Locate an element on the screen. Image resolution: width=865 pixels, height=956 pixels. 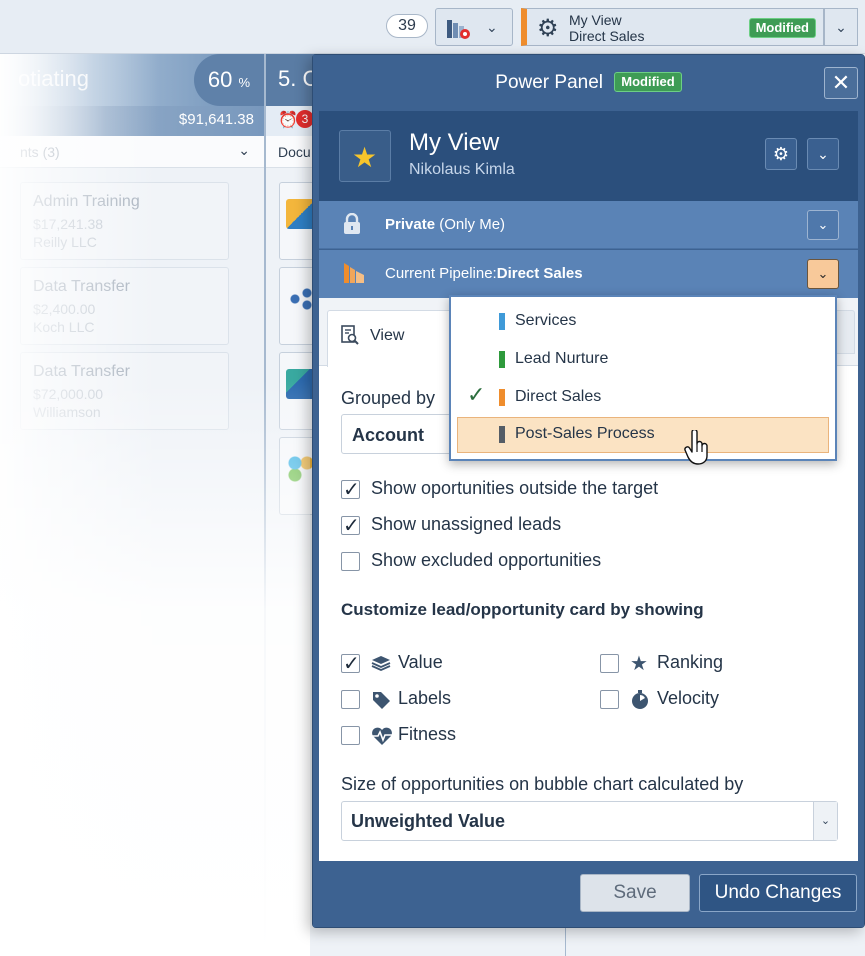
opportunity-card: Data Transfer $72,000.00 Williamson is located at coordinates (124, 391).